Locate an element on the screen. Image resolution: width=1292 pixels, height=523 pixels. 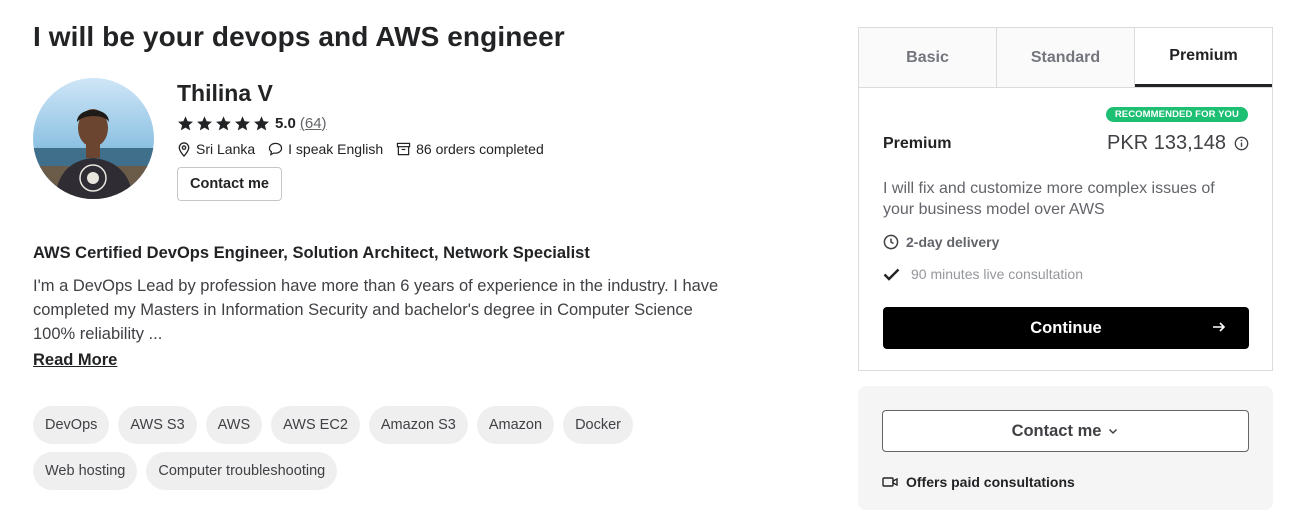
box-icon is located at coordinates (403, 149).